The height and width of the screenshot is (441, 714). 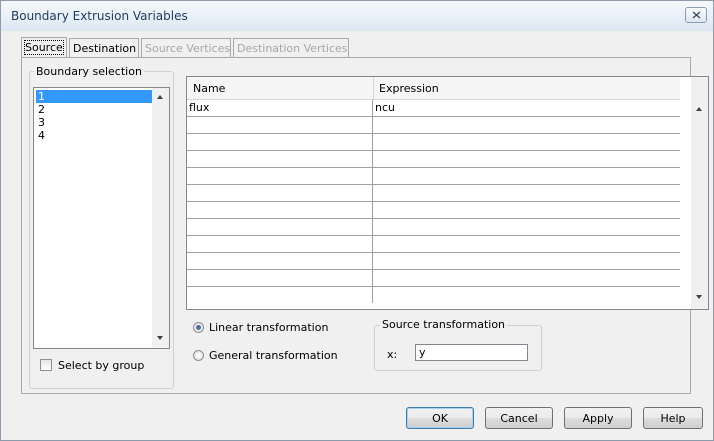 I want to click on window-title: Boundary Extrusion Variables, so click(x=99, y=16).